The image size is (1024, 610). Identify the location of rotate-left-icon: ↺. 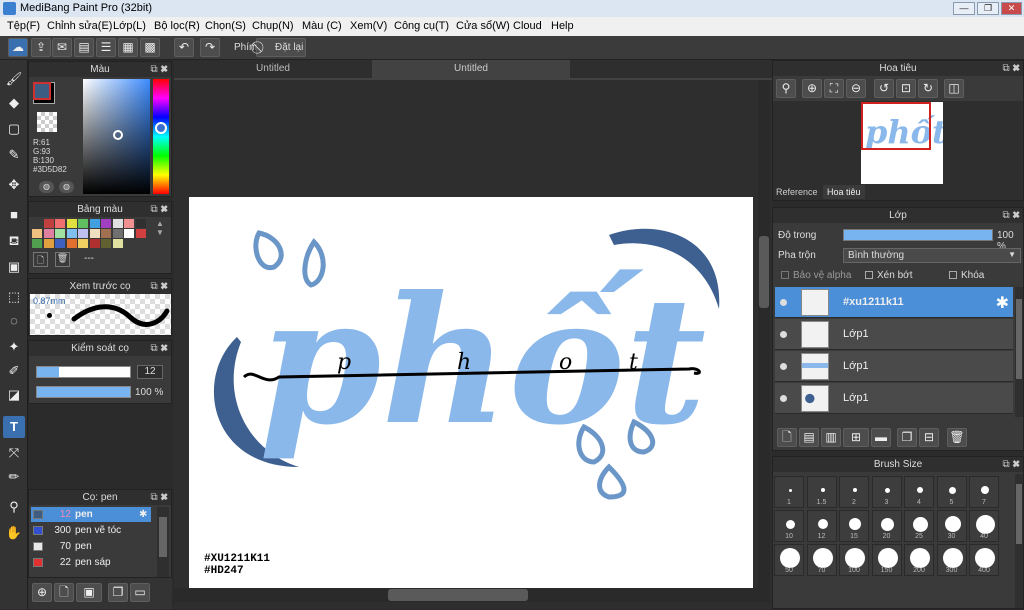
(884, 88).